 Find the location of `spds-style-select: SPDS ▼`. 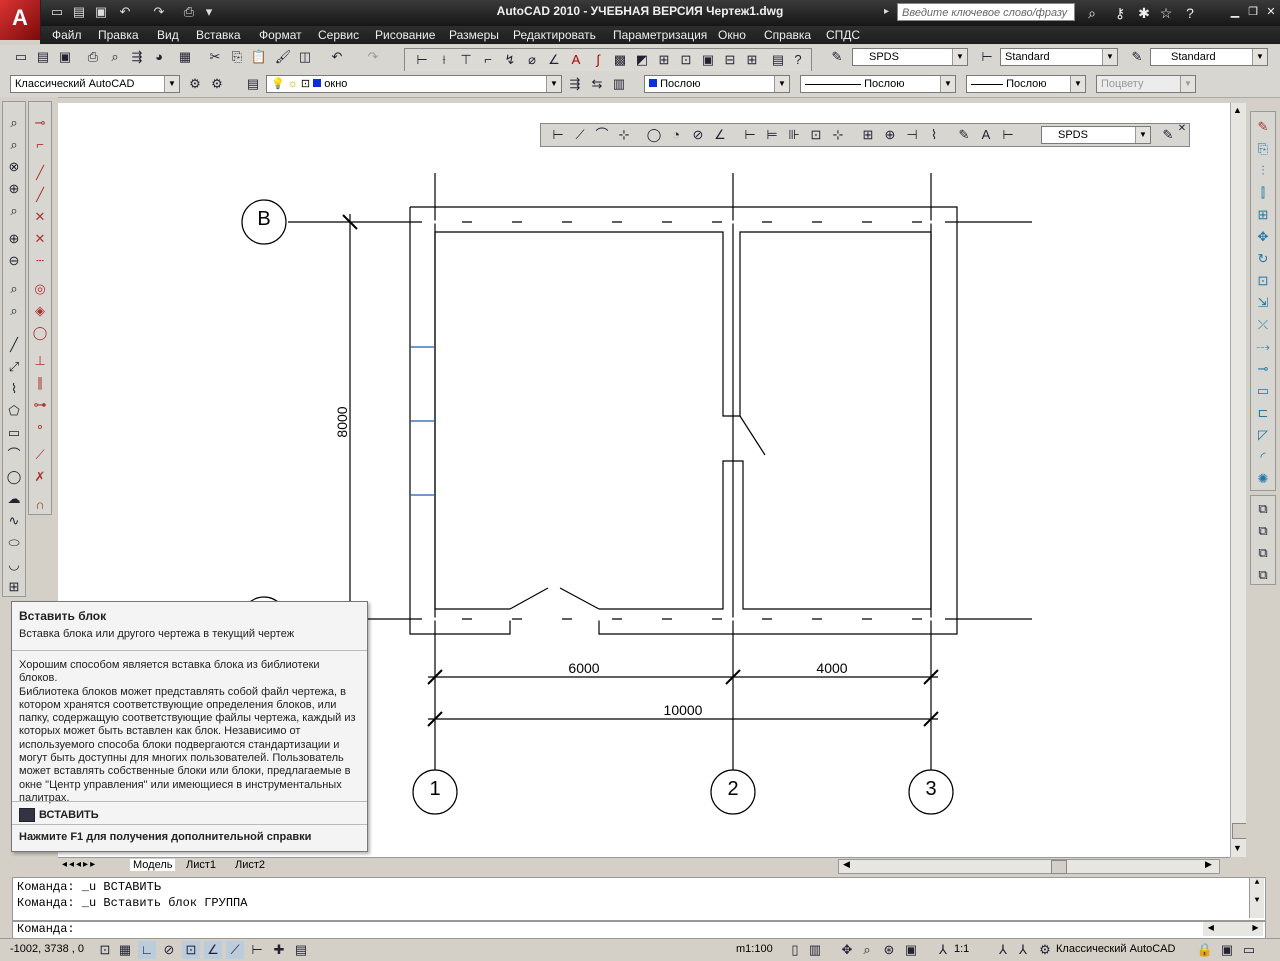

spds-style-select: SPDS ▼ is located at coordinates (1096, 135).